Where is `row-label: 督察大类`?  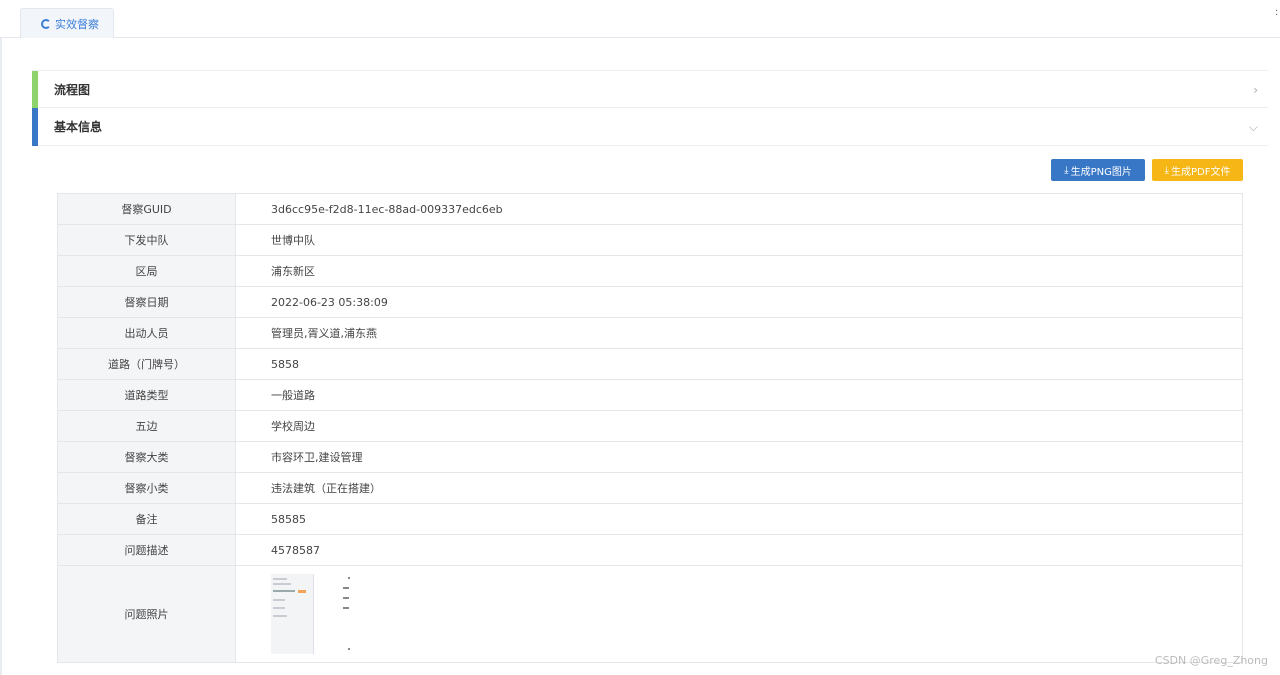
row-label: 督察大类 is located at coordinates (146, 457).